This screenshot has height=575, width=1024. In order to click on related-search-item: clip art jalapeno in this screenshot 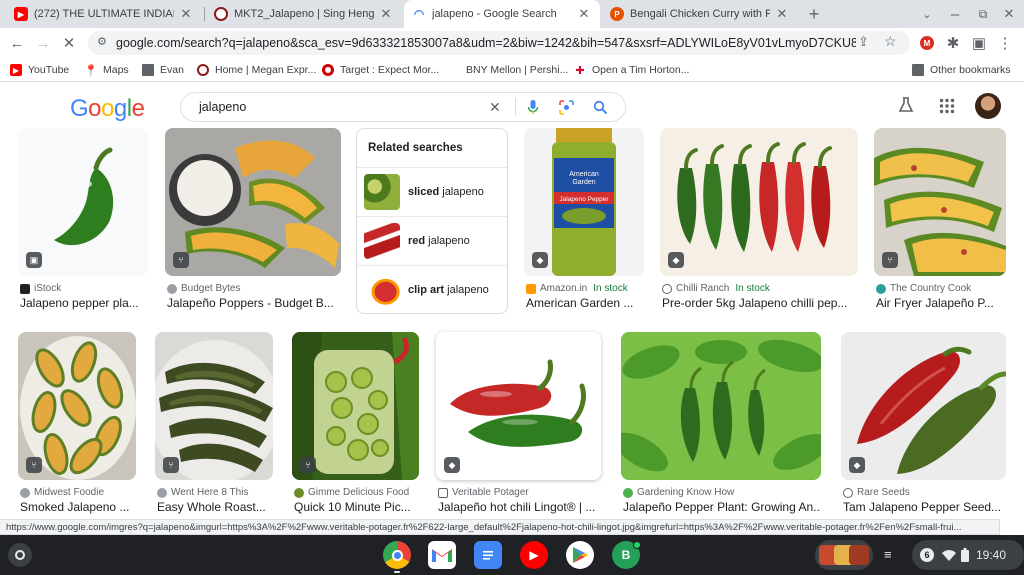, I will do `click(432, 289)`.